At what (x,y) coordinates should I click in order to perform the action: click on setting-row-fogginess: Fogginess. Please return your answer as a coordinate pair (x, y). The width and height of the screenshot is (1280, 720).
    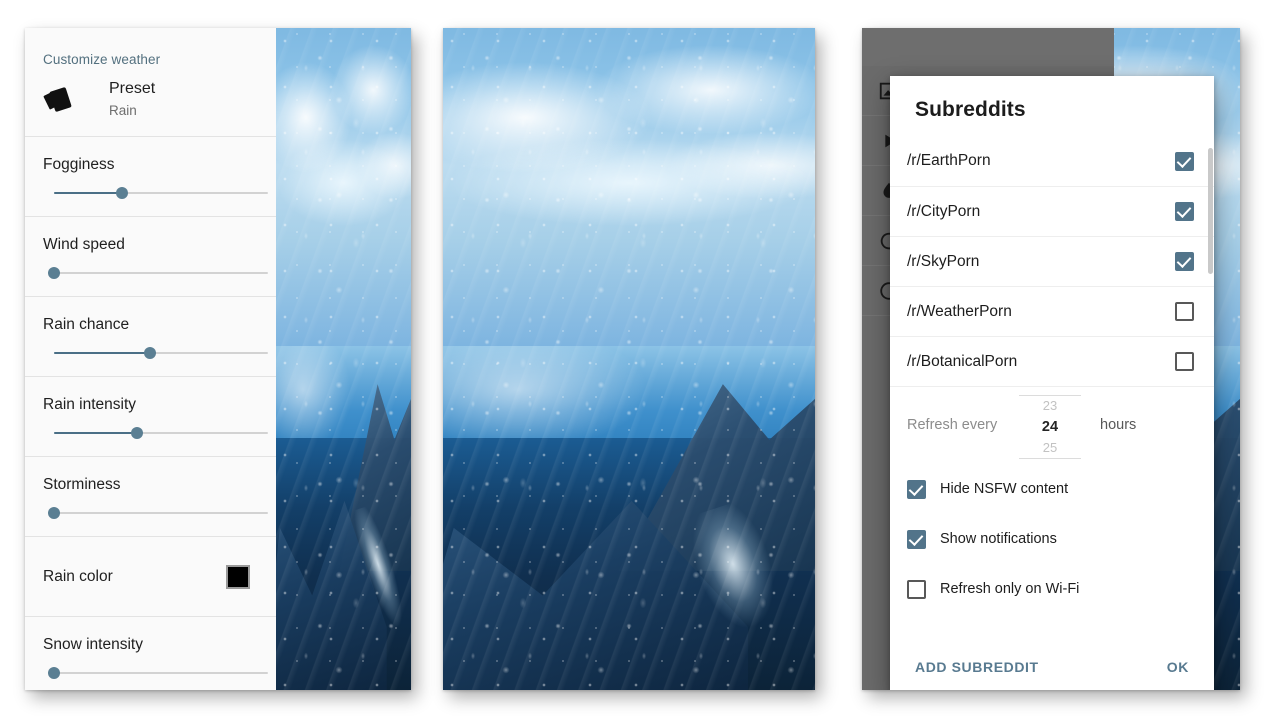
    Looking at the image, I should click on (150, 176).